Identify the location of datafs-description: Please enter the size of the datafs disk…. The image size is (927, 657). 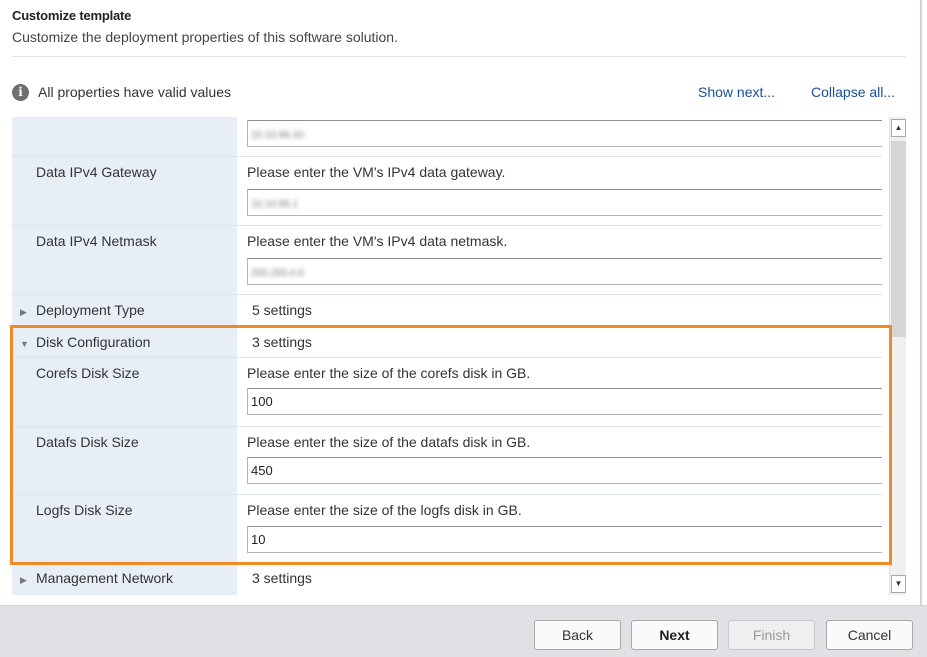
(389, 442).